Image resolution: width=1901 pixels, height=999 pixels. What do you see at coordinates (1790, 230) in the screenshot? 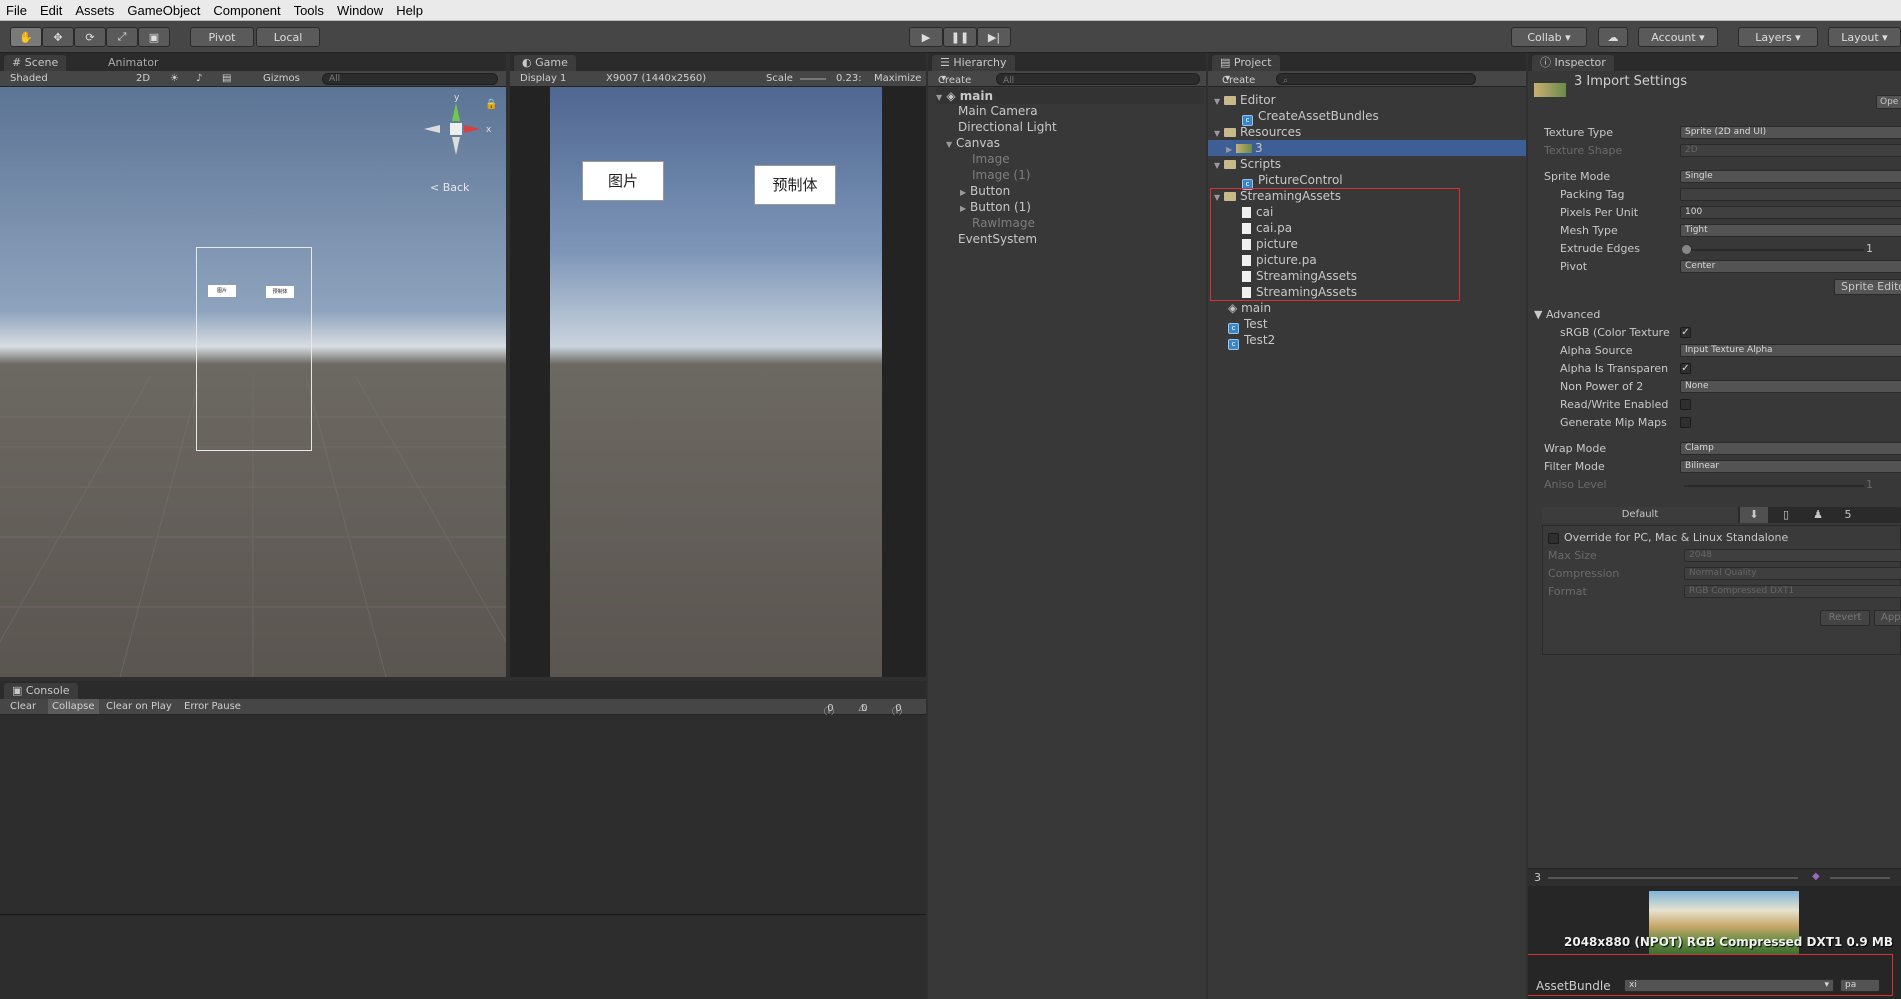
I see `mesh-type-dropdown: Tight` at bounding box center [1790, 230].